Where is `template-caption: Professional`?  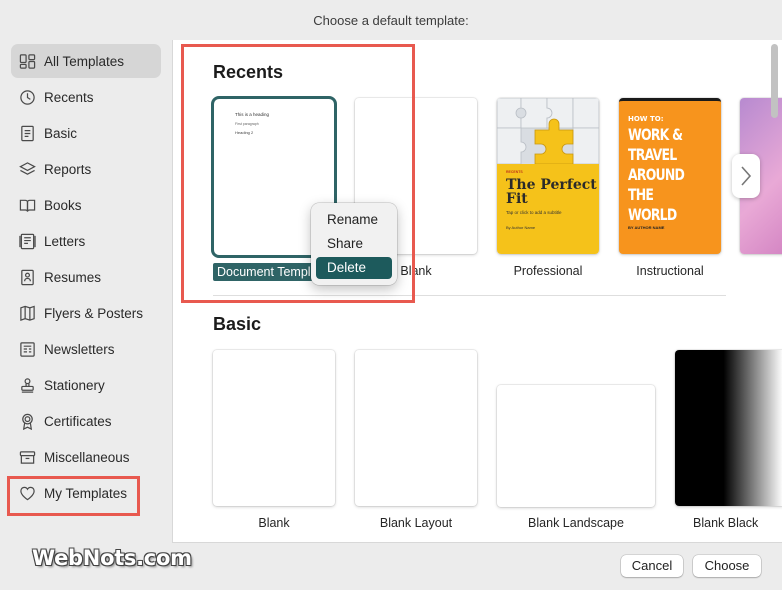
template-caption: Professional is located at coordinates (548, 271).